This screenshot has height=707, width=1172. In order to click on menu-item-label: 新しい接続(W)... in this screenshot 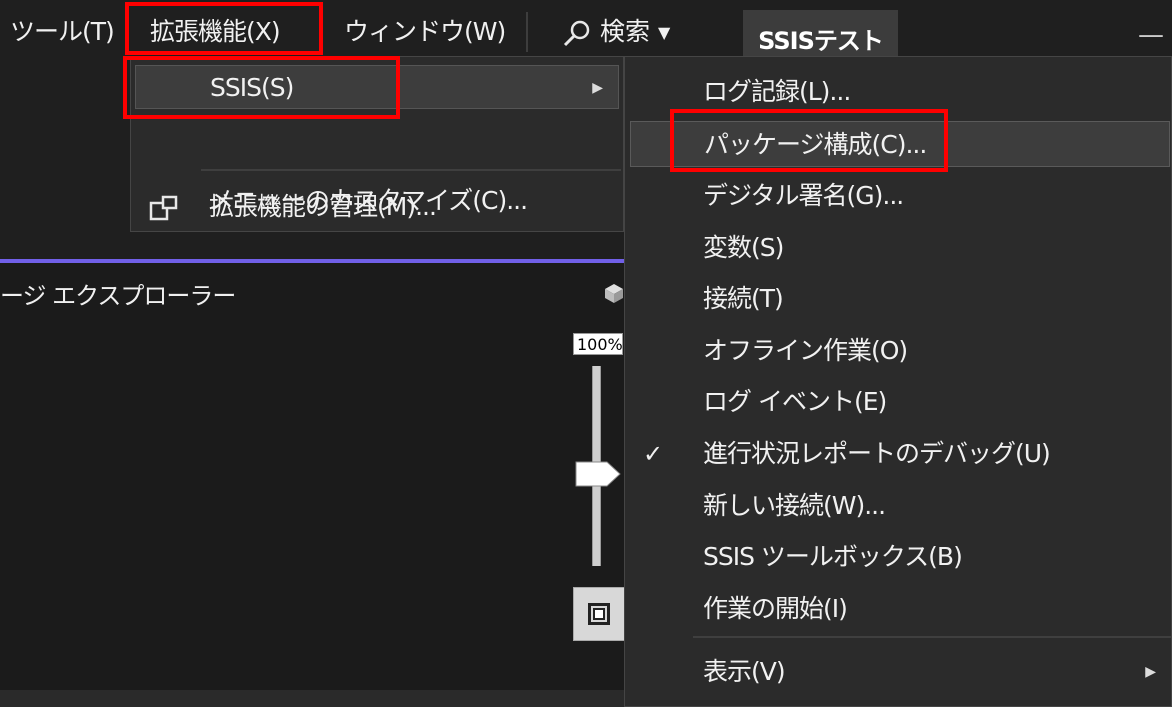, I will do `click(794, 505)`.